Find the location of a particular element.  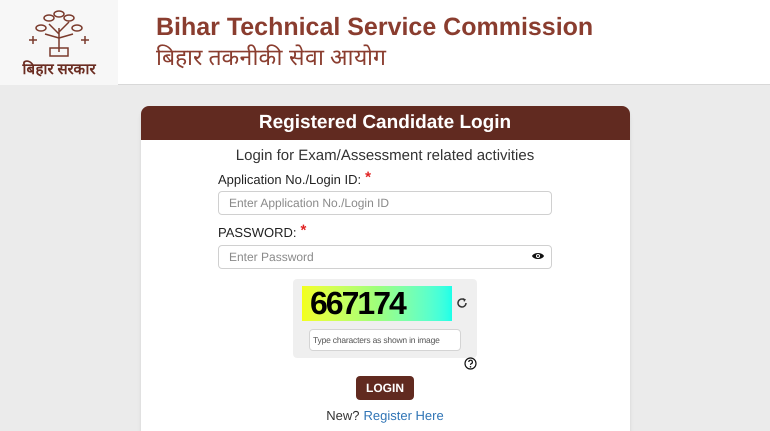

eye-icon is located at coordinates (538, 256).